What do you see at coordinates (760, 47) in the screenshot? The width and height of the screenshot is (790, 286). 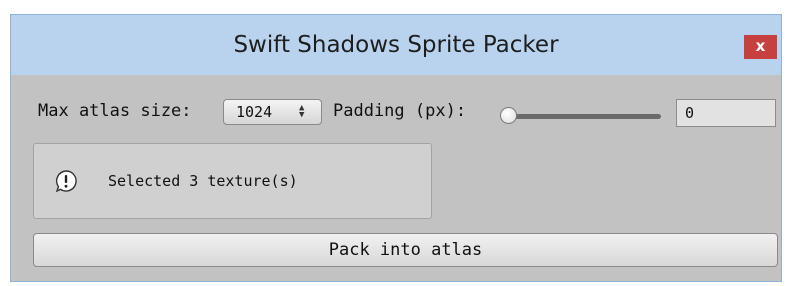 I see `close-button: x` at bounding box center [760, 47].